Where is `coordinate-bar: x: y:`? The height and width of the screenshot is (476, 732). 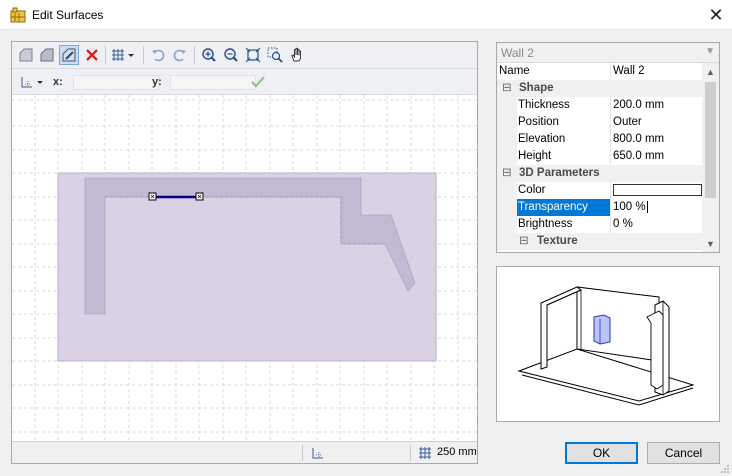 coordinate-bar: x: y: is located at coordinates (244, 82).